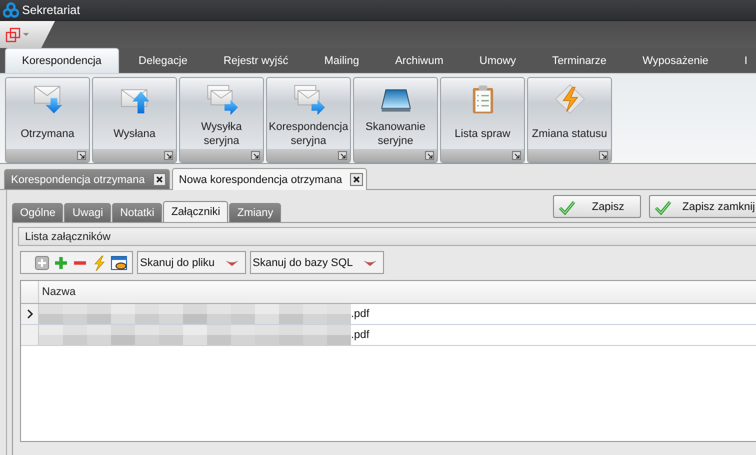  I want to click on ribbon-tab: I, so click(742, 61).